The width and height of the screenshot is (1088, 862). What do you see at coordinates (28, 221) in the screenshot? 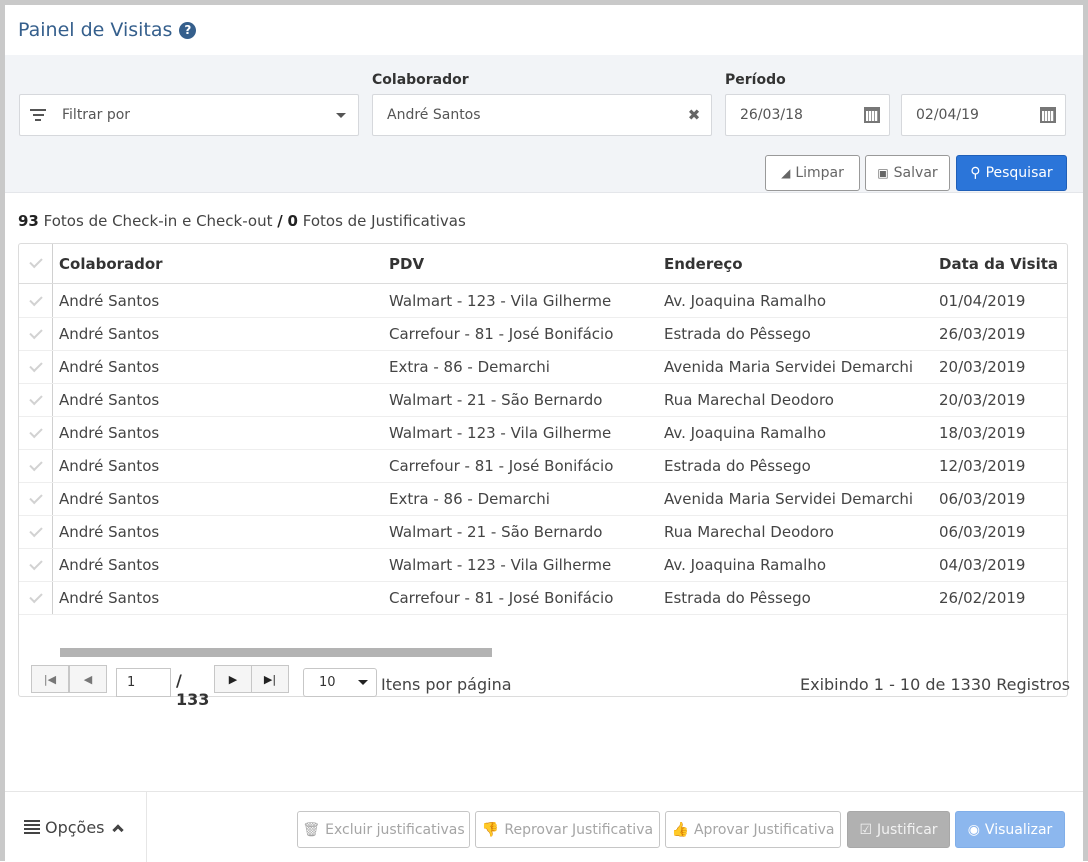
I see `checkin-count: 93` at bounding box center [28, 221].